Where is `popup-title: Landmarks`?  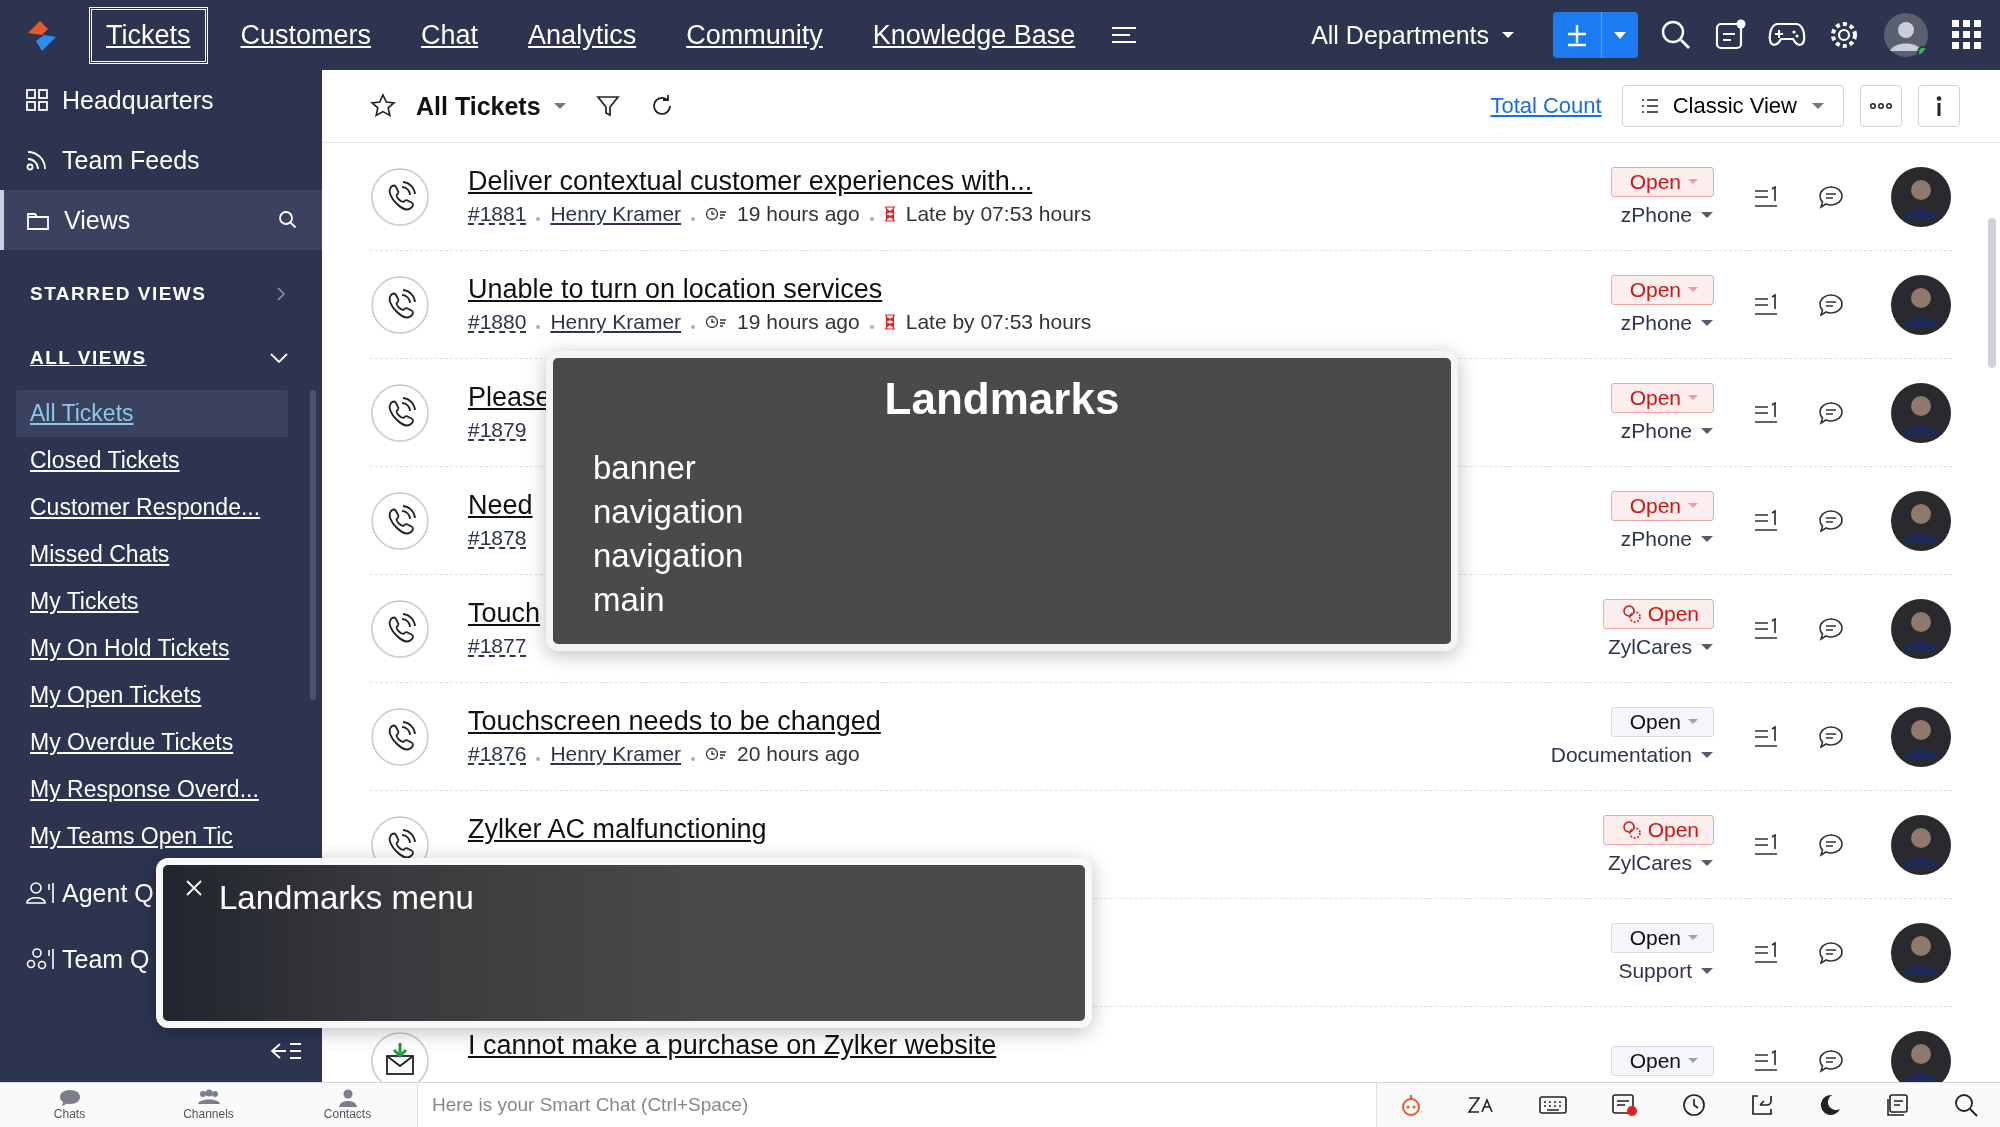
popup-title: Landmarks is located at coordinates (1002, 399).